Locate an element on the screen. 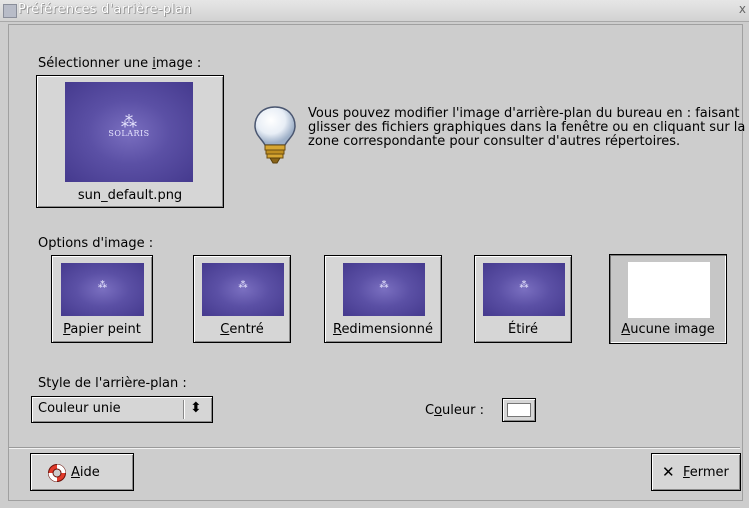 Image resolution: width=749 pixels, height=508 pixels. option-centered-button: ⁂ Centré is located at coordinates (242, 299).